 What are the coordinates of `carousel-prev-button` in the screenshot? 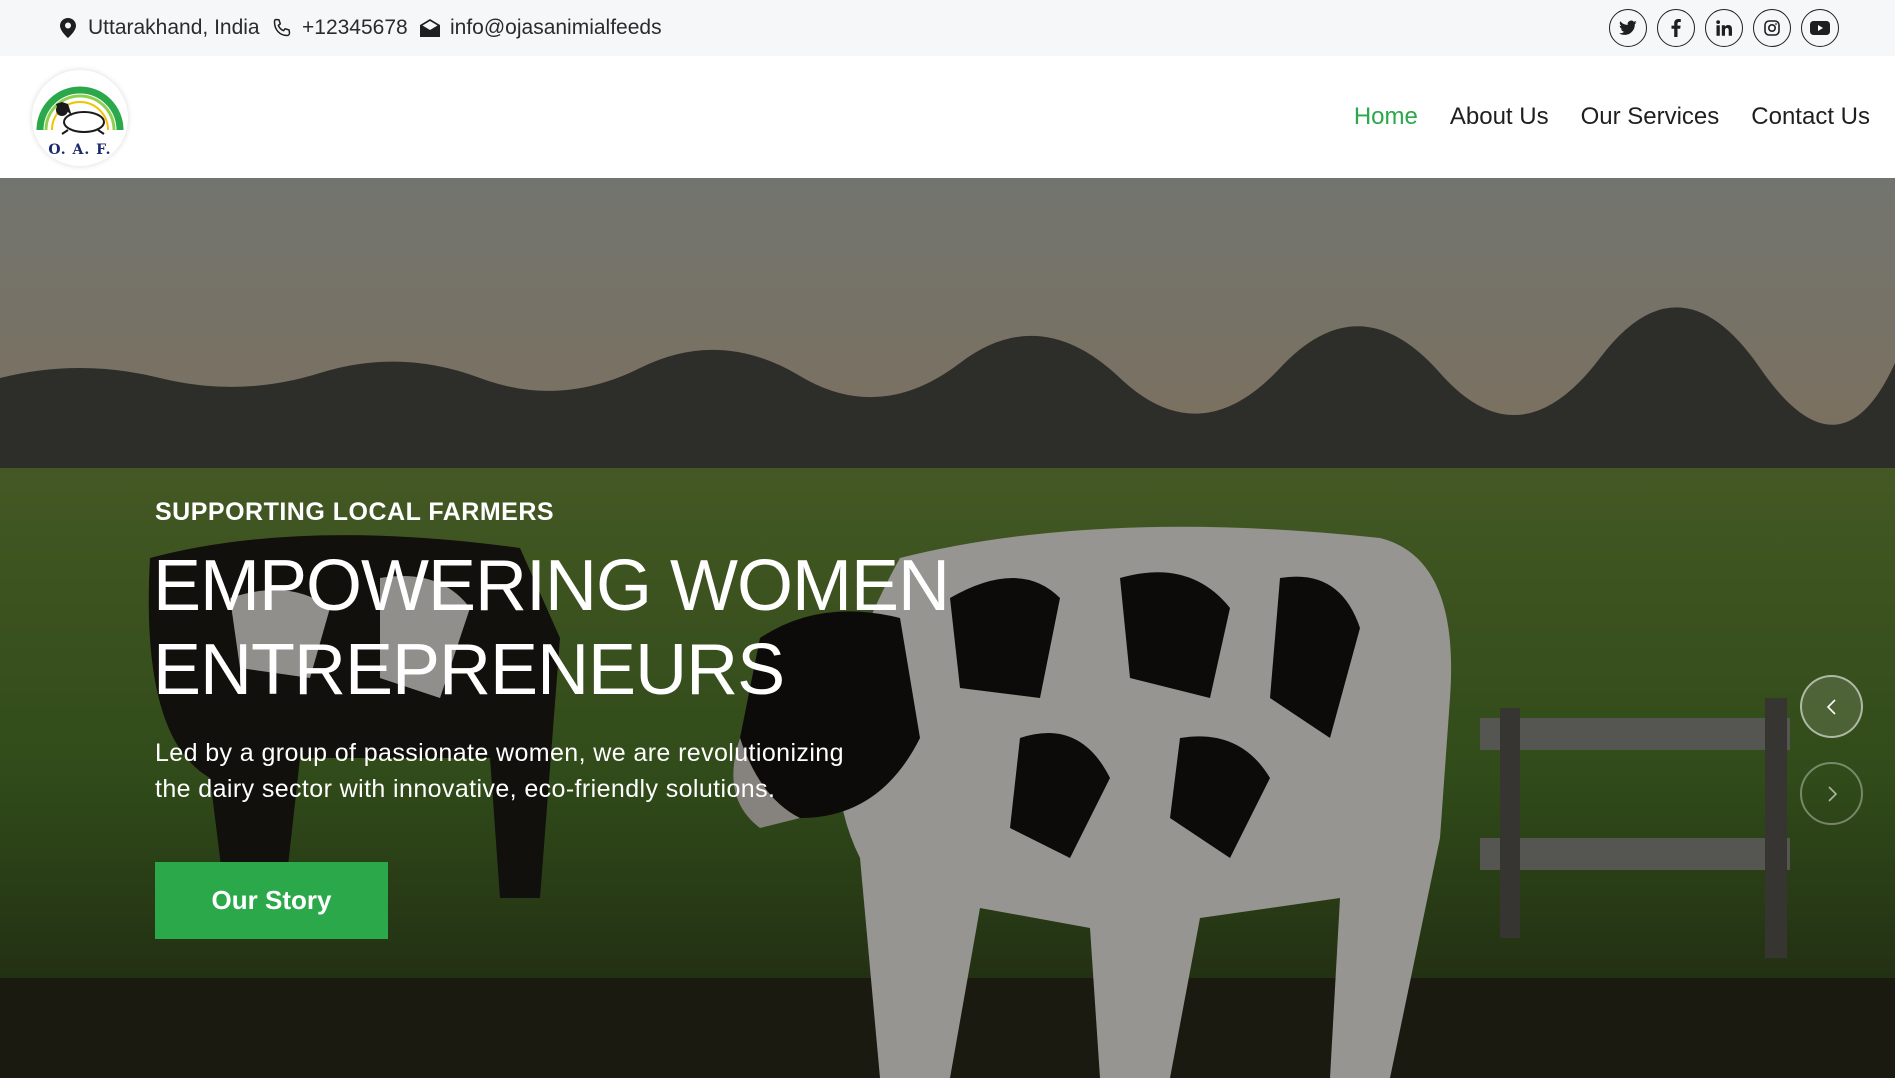 It's located at (1831, 706).